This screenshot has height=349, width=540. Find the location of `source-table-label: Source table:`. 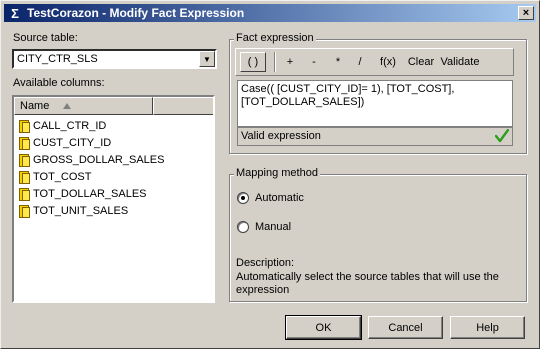

source-table-label: Source table: is located at coordinates (45, 38).